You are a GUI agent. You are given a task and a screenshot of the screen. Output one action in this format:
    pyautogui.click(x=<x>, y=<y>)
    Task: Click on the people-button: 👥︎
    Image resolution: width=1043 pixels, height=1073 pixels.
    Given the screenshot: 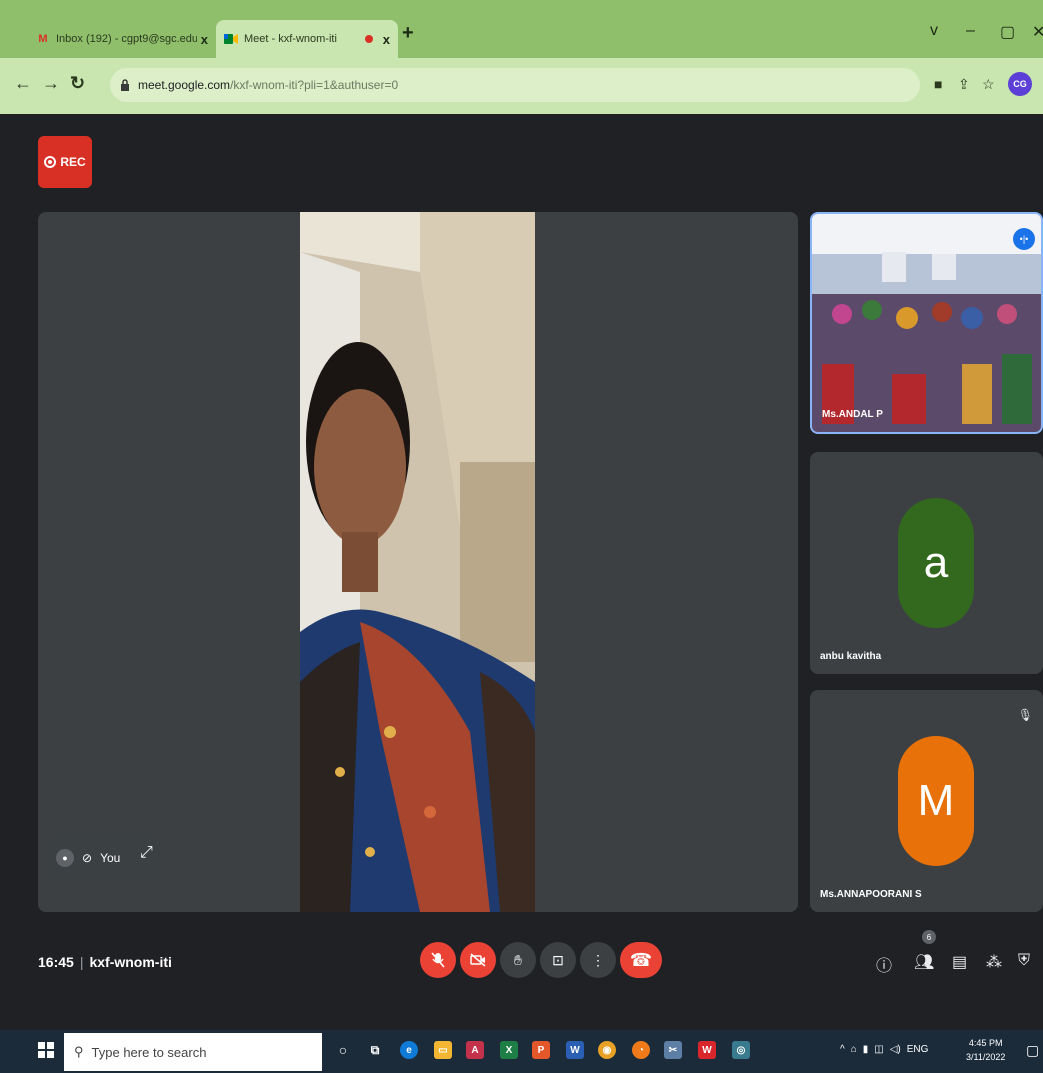 What is the action you would take?
    pyautogui.click(x=924, y=962)
    